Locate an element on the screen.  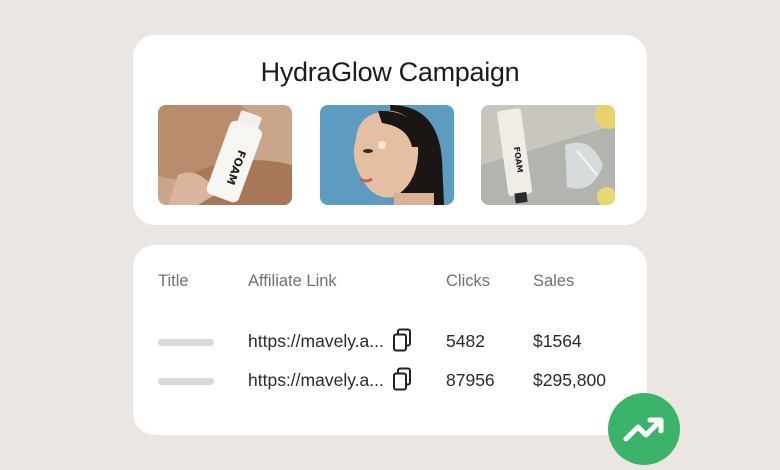
sales-value: $1564 is located at coordinates (557, 341).